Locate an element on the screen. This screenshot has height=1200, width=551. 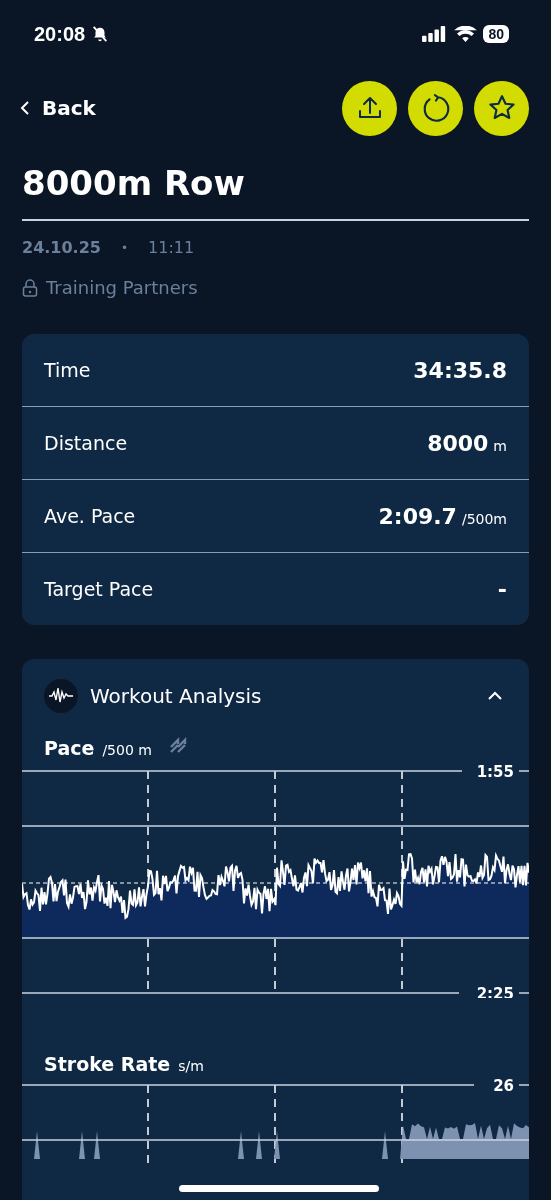
chart-unit: /500 m is located at coordinates (127, 750).